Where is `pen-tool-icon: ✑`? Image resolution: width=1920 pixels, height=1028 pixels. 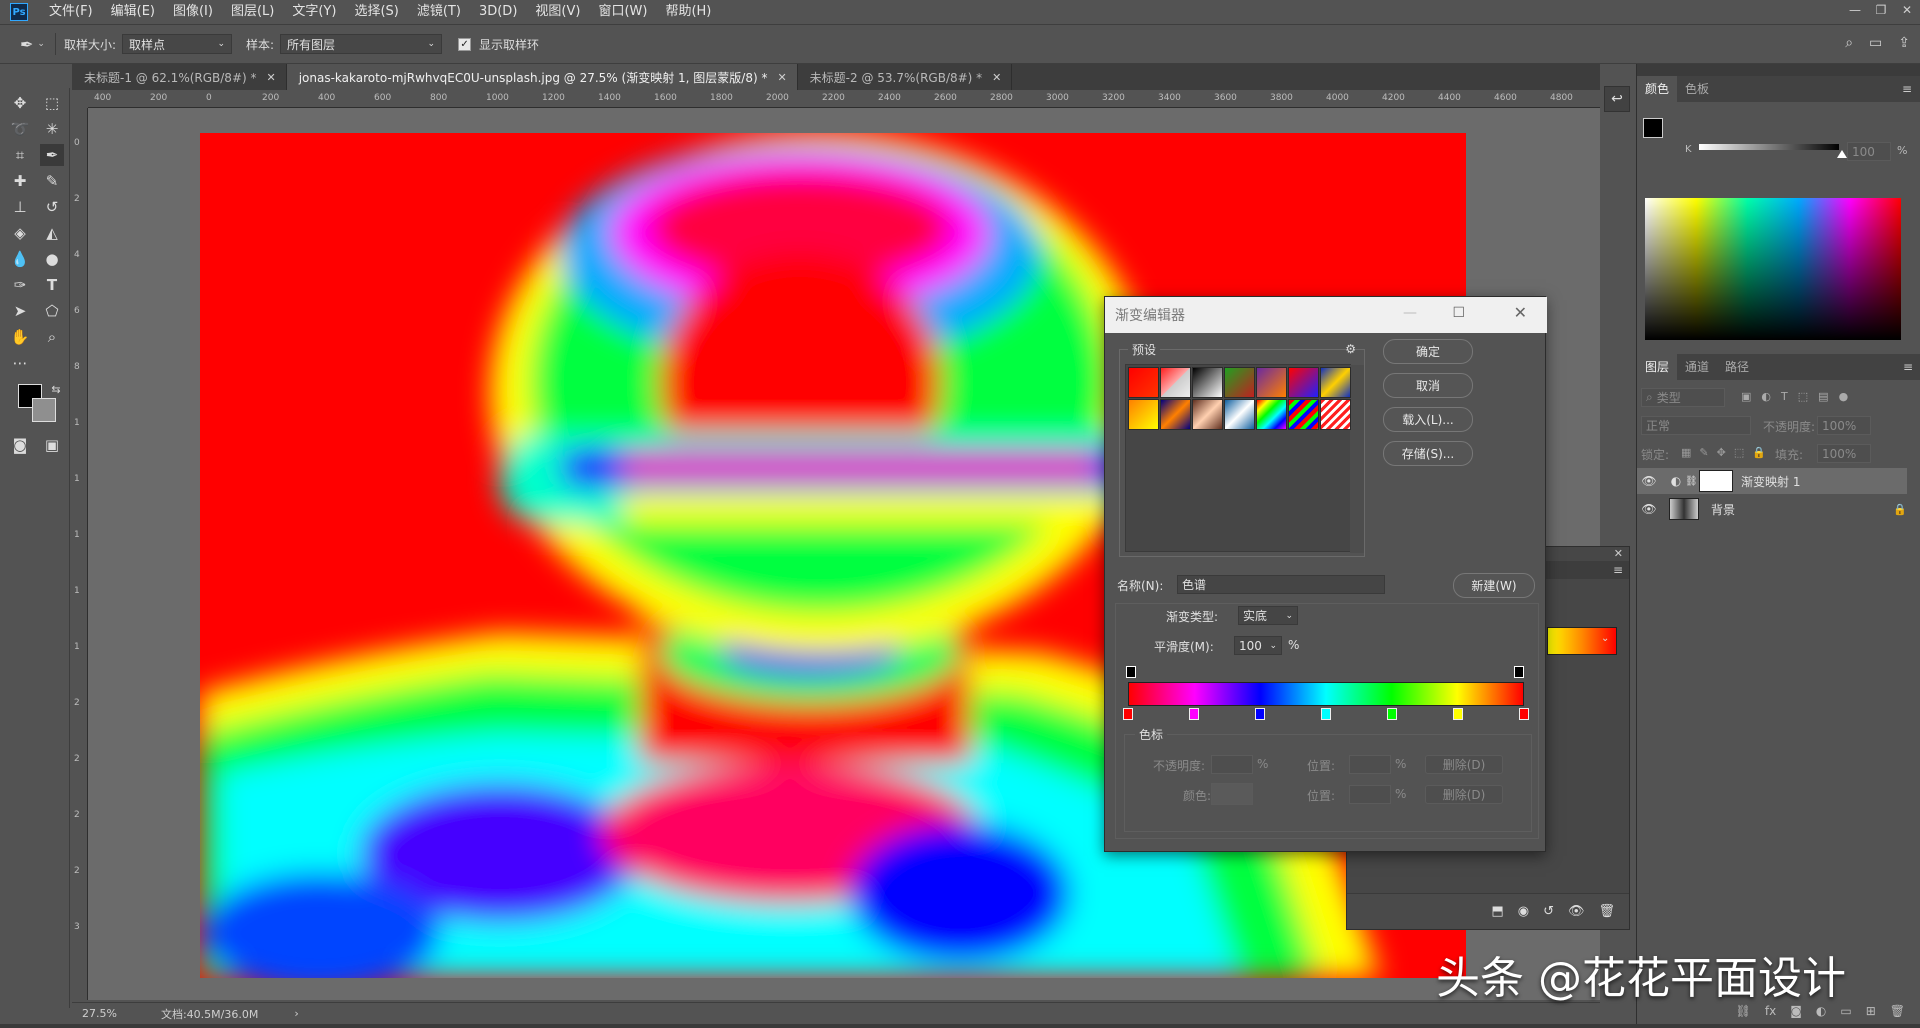 pen-tool-icon: ✑ is located at coordinates (20, 285).